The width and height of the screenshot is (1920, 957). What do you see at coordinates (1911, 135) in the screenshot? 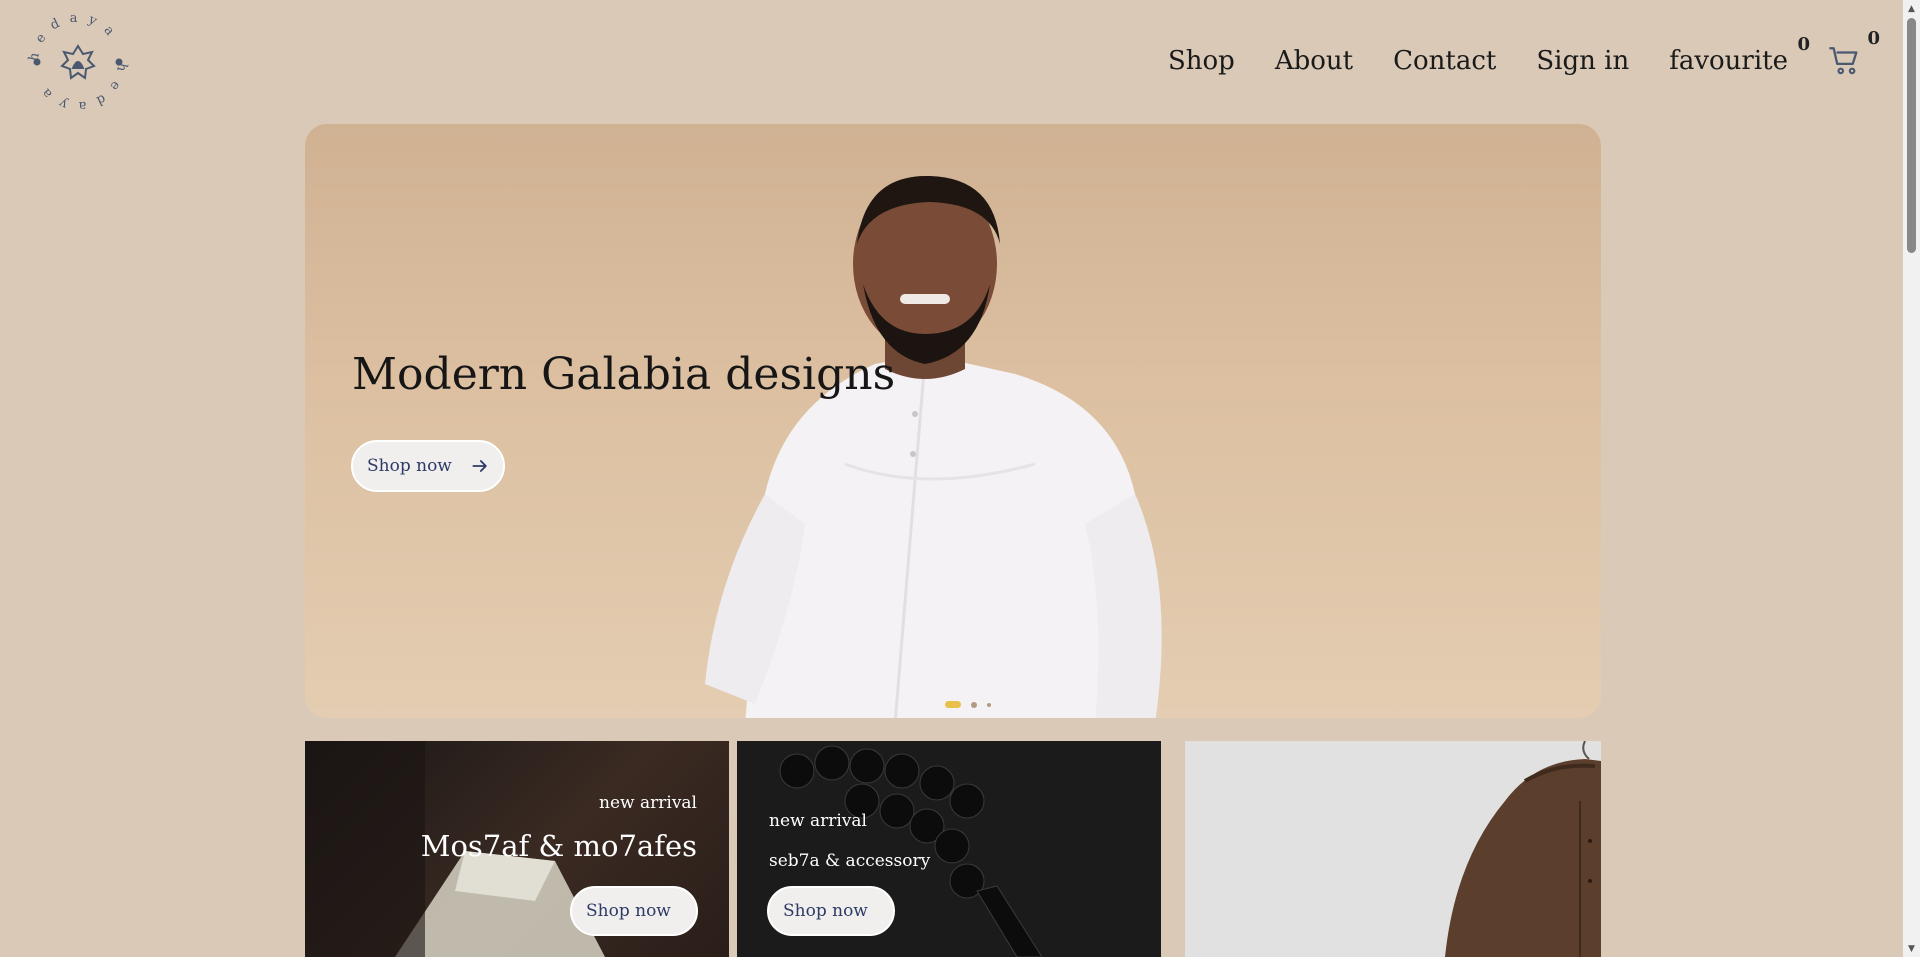
I see `scroll-thumb` at bounding box center [1911, 135].